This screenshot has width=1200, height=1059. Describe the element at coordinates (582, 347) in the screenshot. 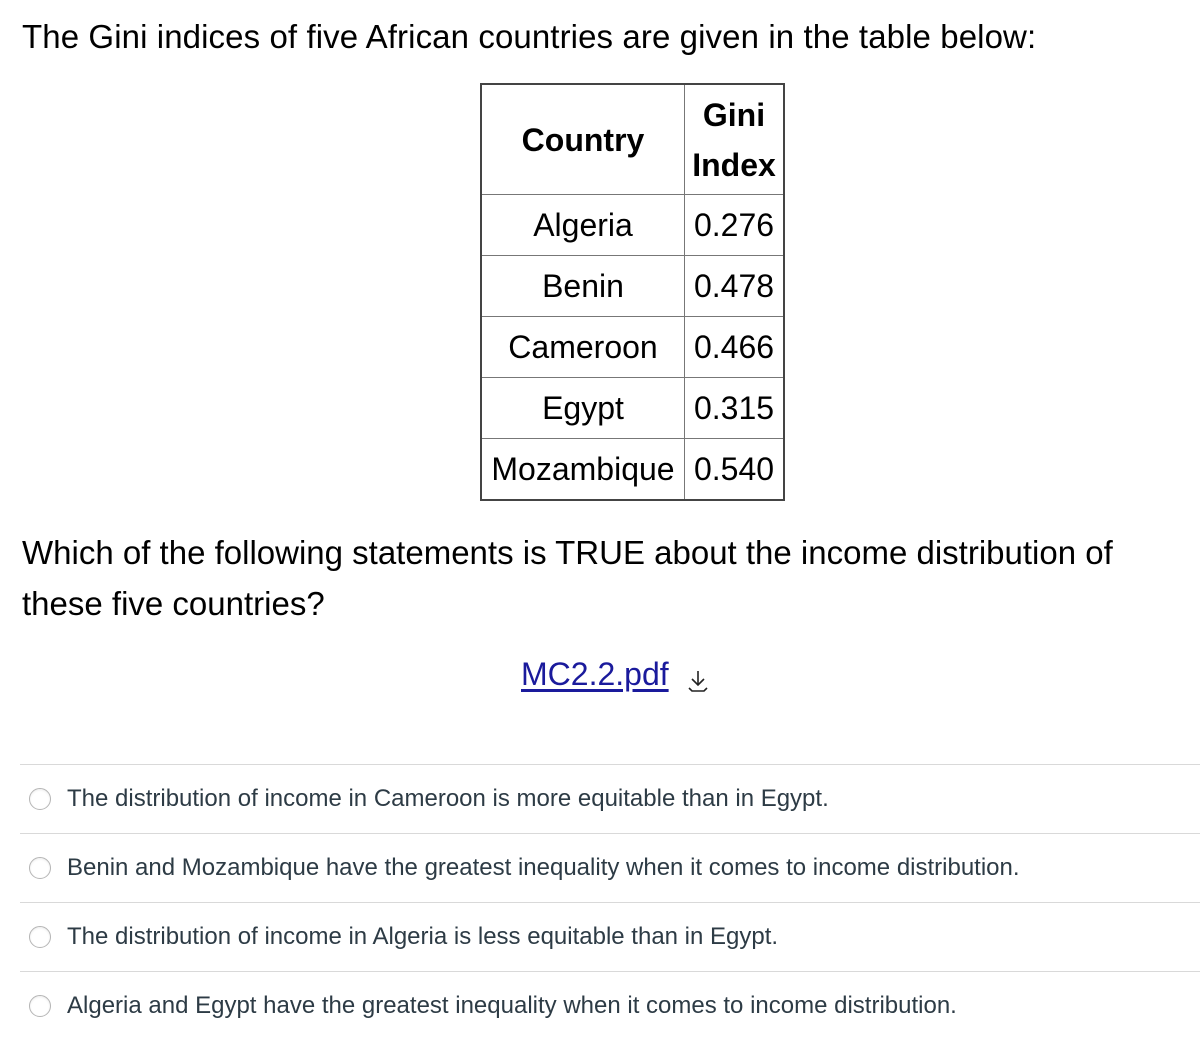

I see `country-cell: Cameroon` at that location.